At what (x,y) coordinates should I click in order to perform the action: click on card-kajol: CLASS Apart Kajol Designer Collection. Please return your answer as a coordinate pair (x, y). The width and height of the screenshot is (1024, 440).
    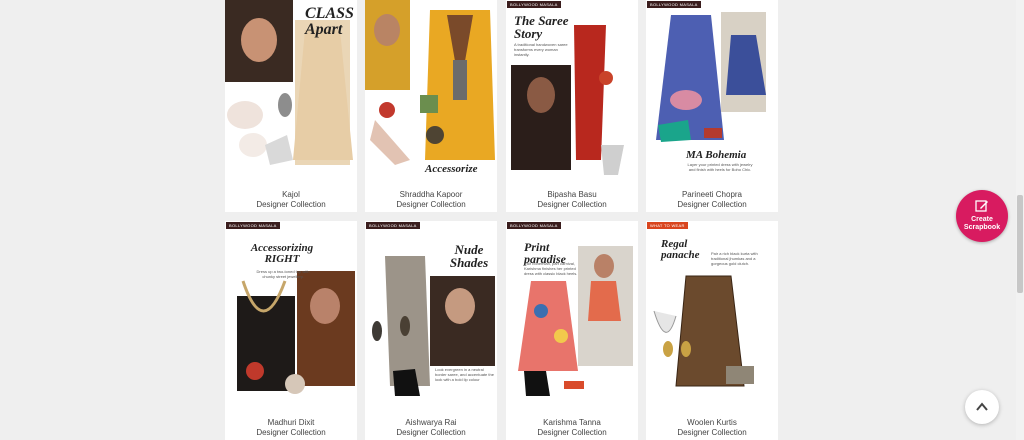
    Looking at the image, I should click on (291, 106).